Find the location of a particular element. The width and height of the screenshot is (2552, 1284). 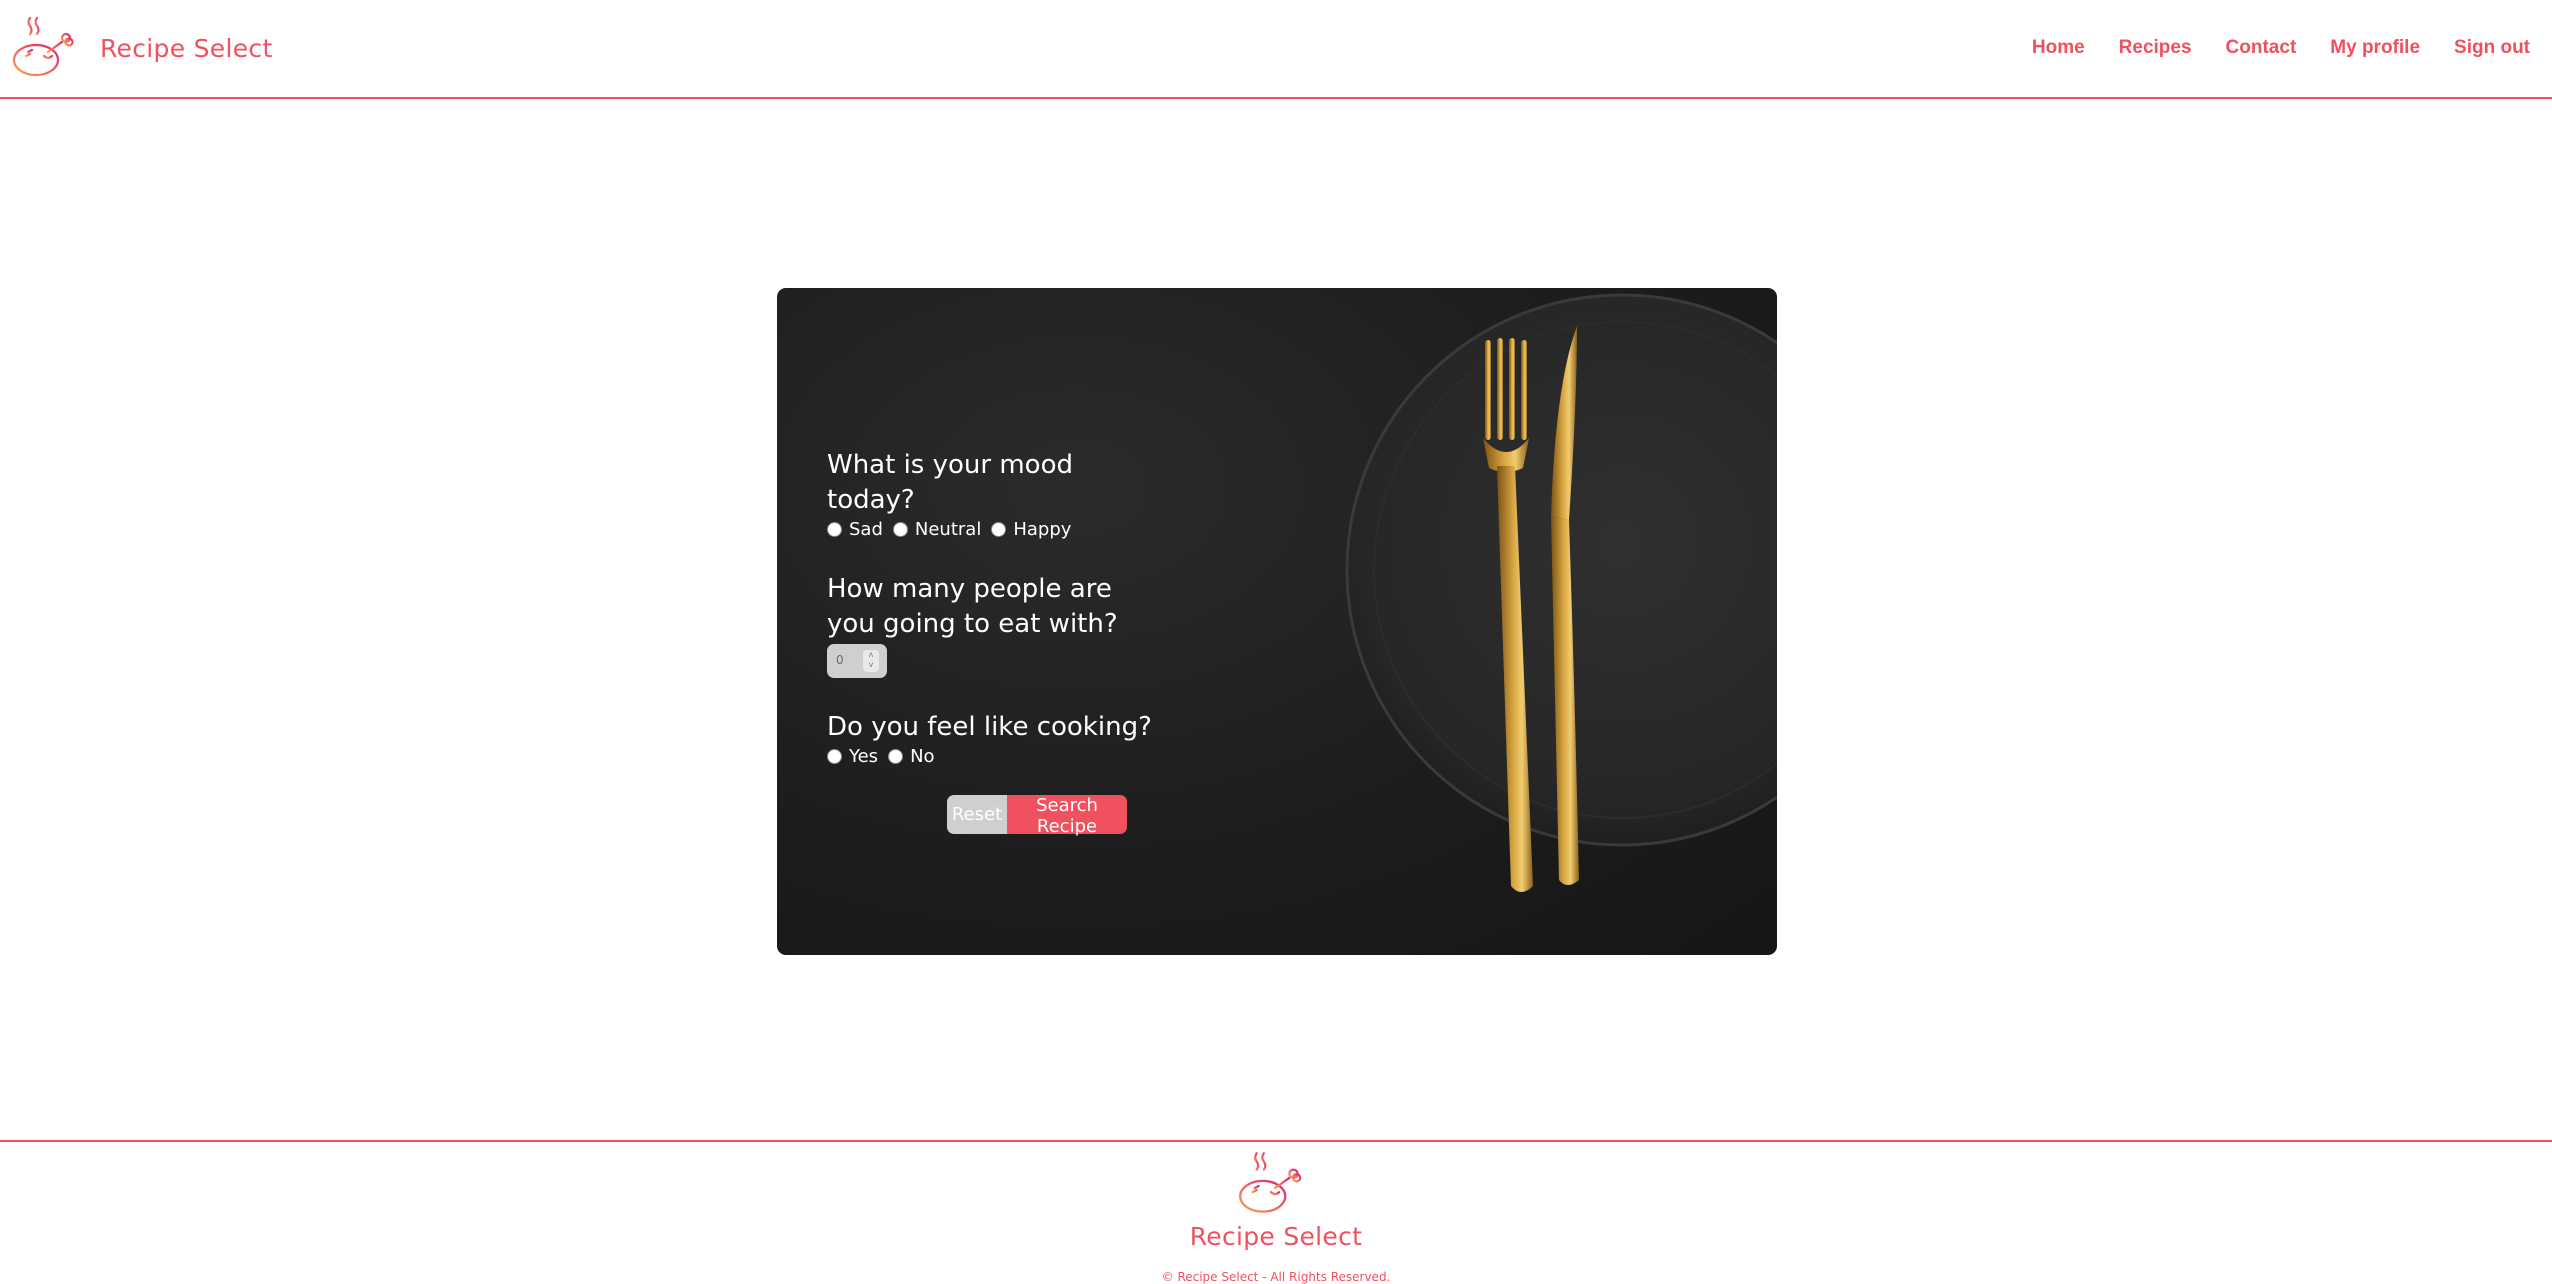

reset-button: Reset is located at coordinates (977, 814).